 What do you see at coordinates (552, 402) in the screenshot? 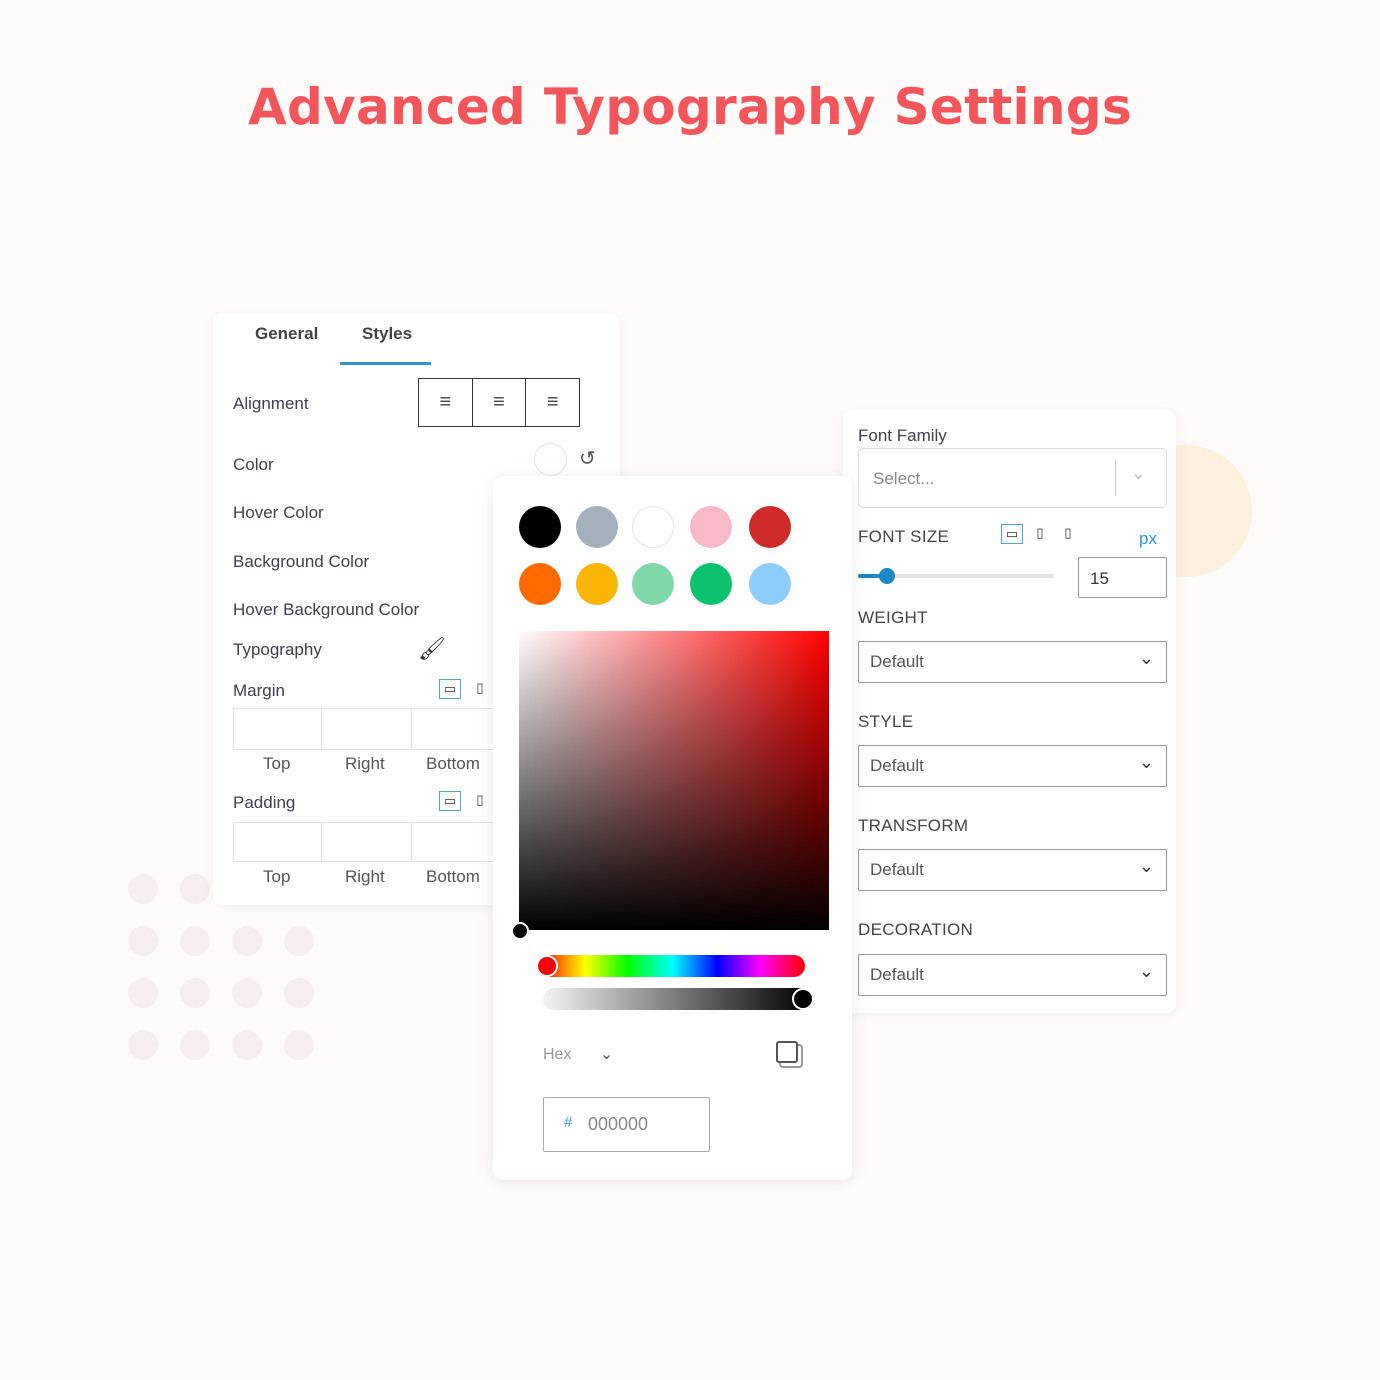
I see `align-right-icon: ≡` at bounding box center [552, 402].